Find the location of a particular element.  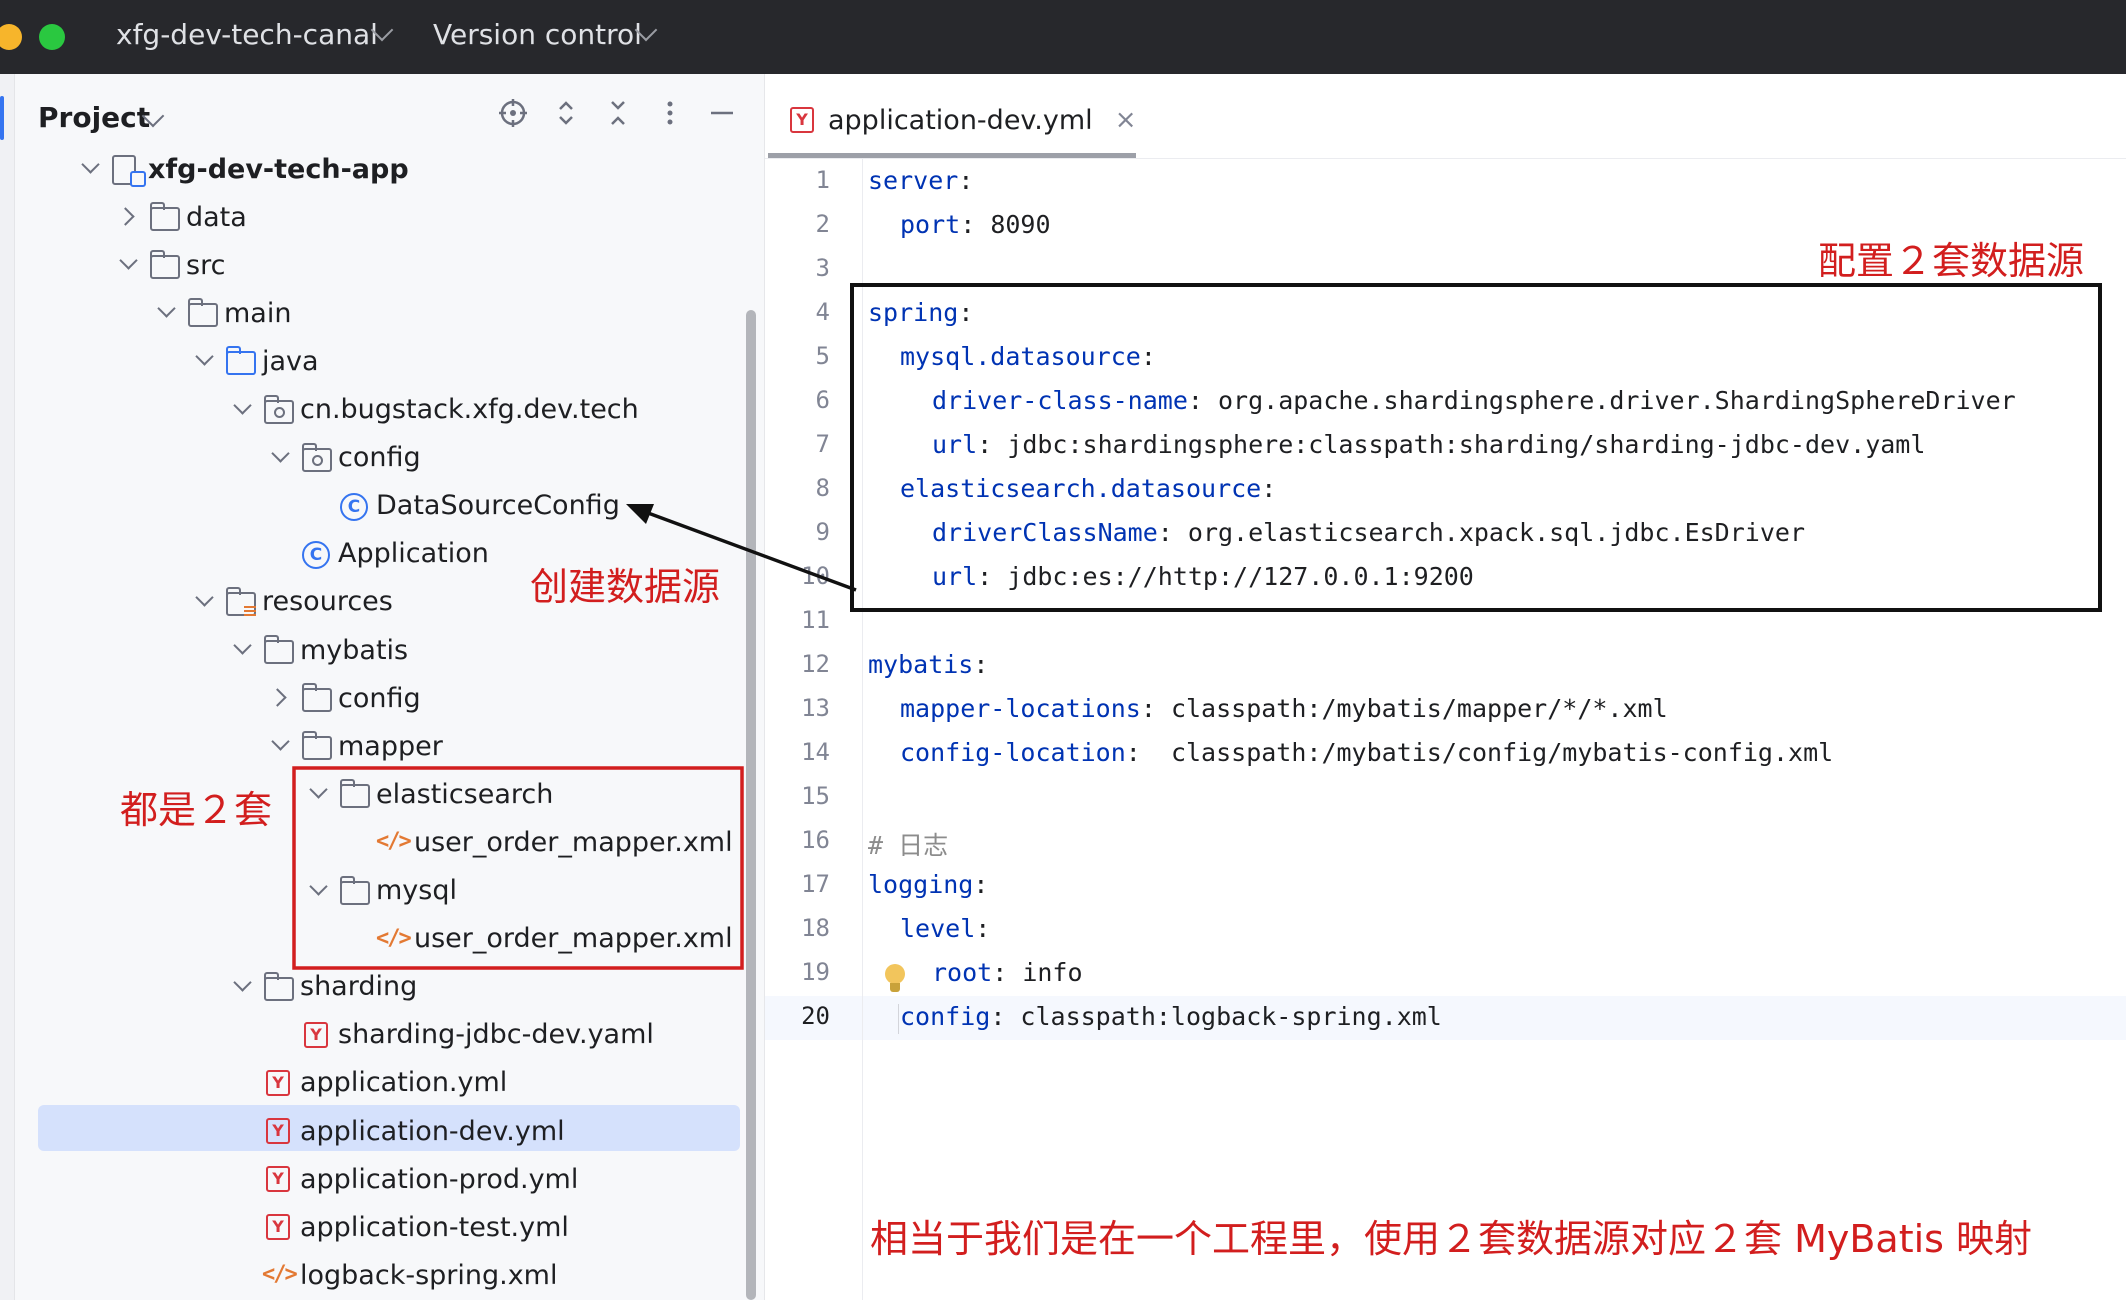

code-line: port: 8090 is located at coordinates (975, 224).